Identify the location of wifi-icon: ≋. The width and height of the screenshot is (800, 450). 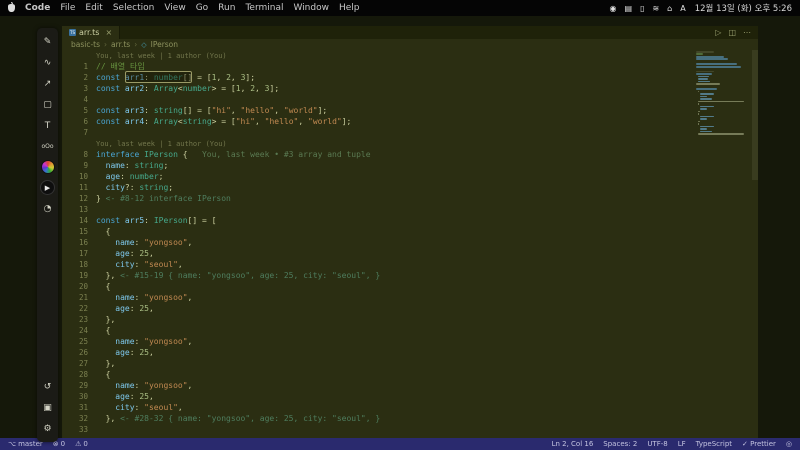
(655, 8).